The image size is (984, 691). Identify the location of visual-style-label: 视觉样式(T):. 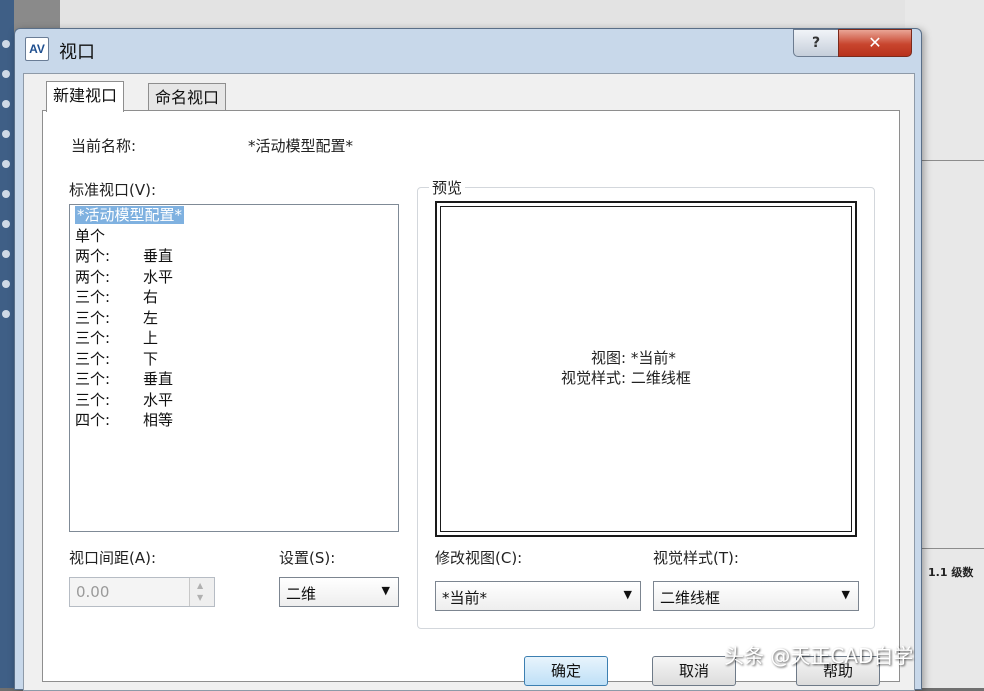
(696, 558).